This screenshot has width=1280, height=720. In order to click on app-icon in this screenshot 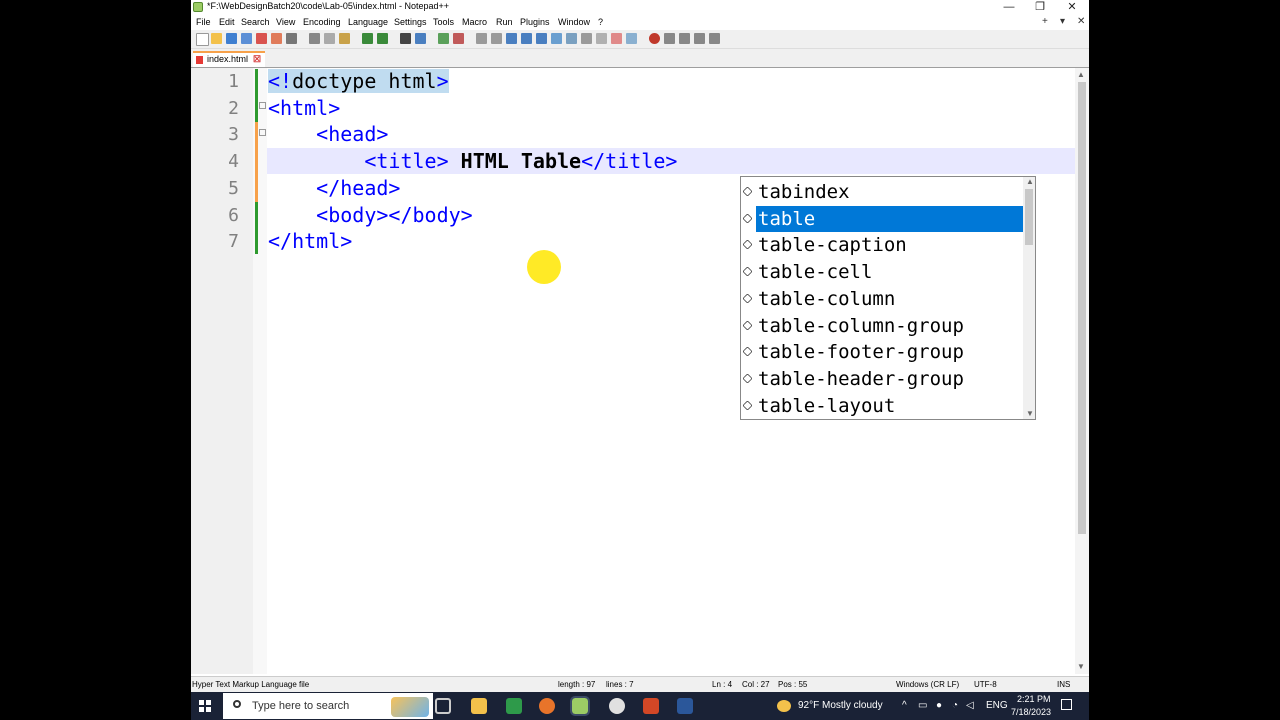, I will do `click(514, 706)`.